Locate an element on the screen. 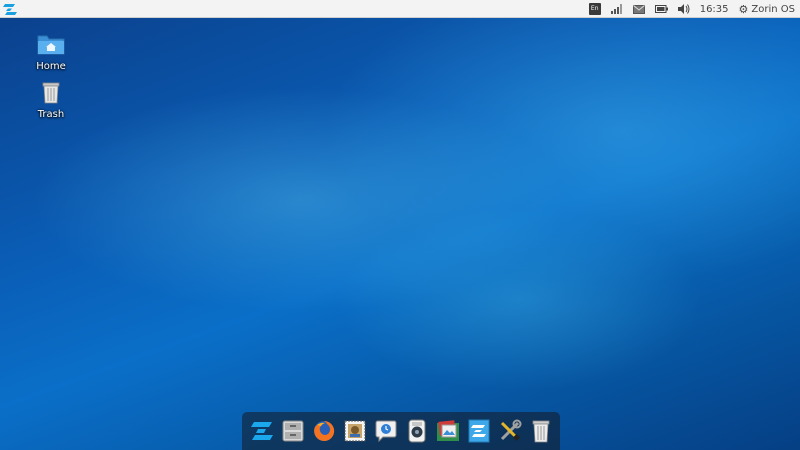  document-icon is located at coordinates (478, 431).